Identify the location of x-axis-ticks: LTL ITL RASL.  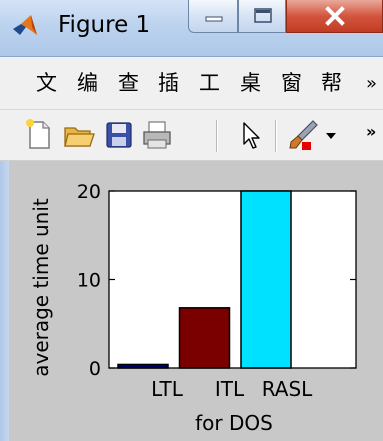
(232, 389).